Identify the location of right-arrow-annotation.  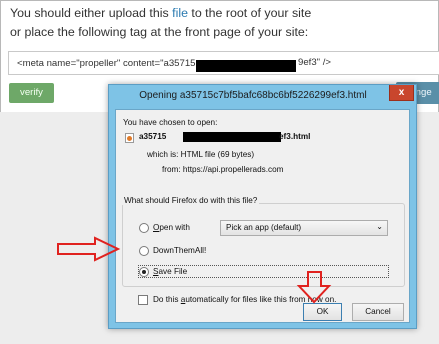
(89, 249).